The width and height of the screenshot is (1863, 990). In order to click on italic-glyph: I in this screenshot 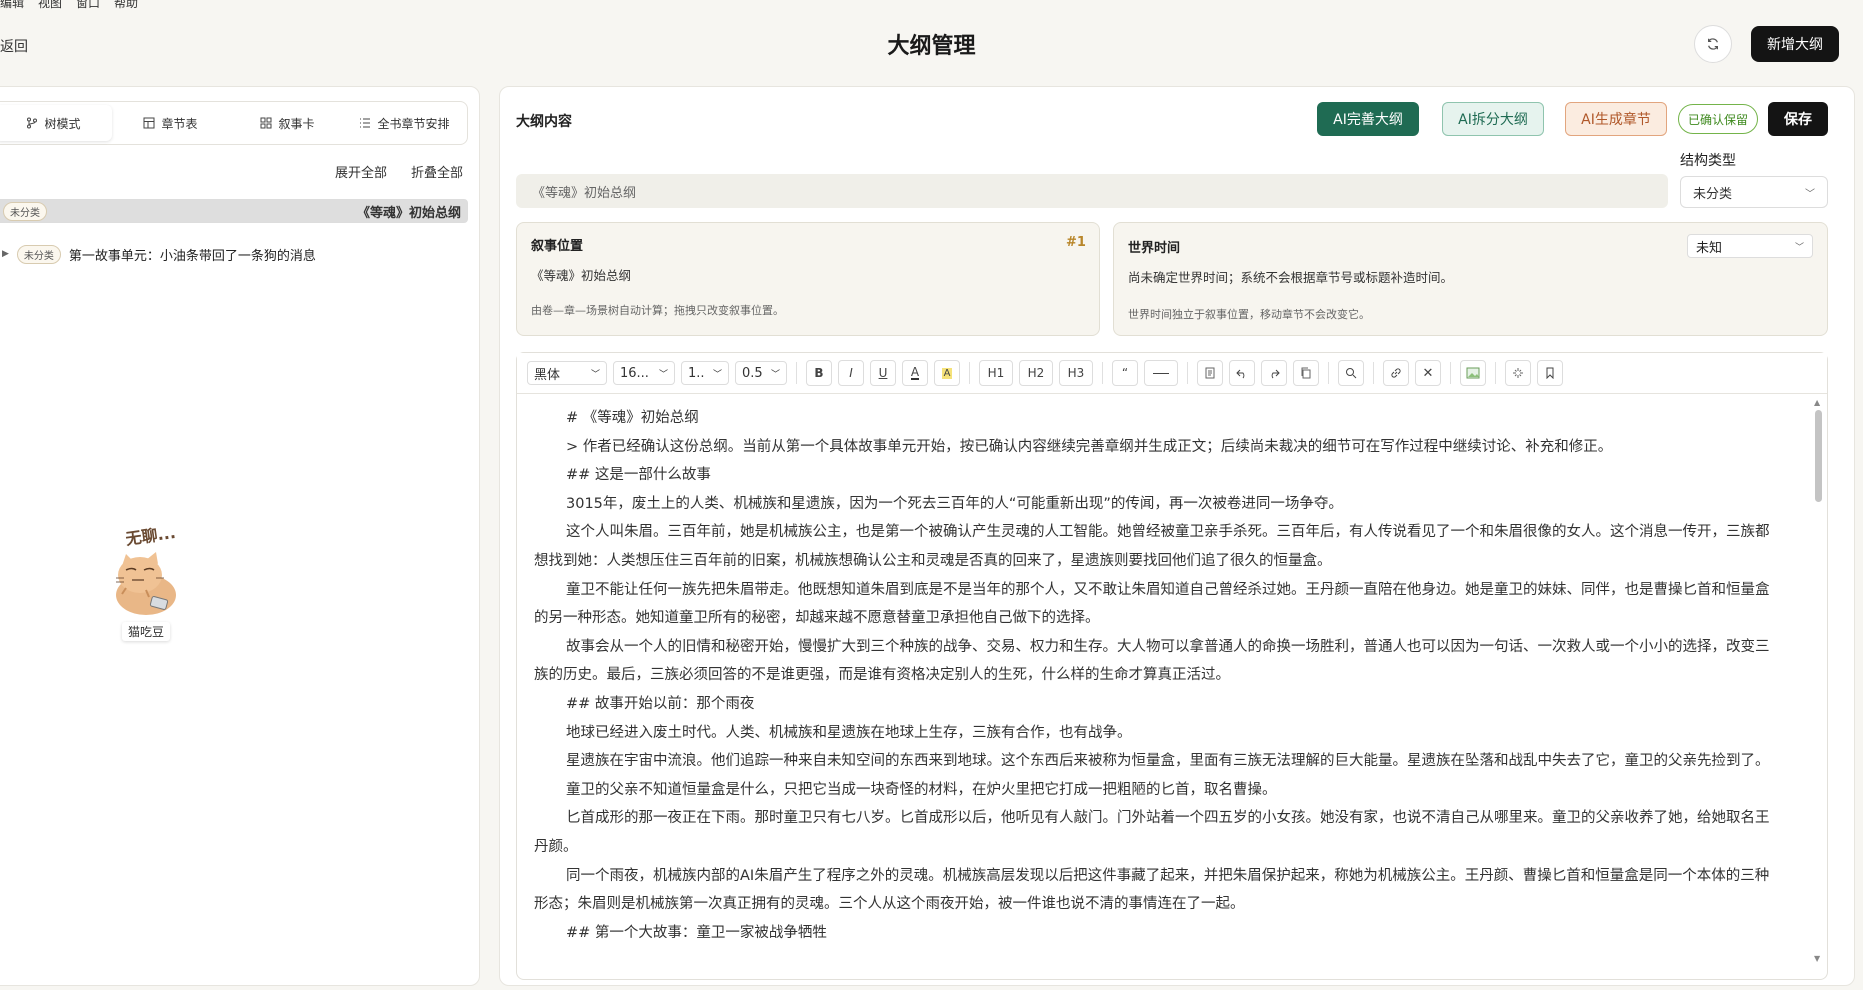, I will do `click(851, 373)`.